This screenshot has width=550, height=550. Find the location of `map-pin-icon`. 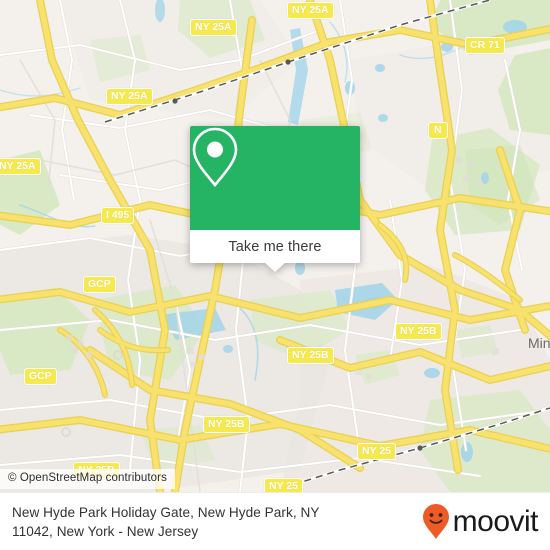

map-pin-icon is located at coordinates (215, 157).